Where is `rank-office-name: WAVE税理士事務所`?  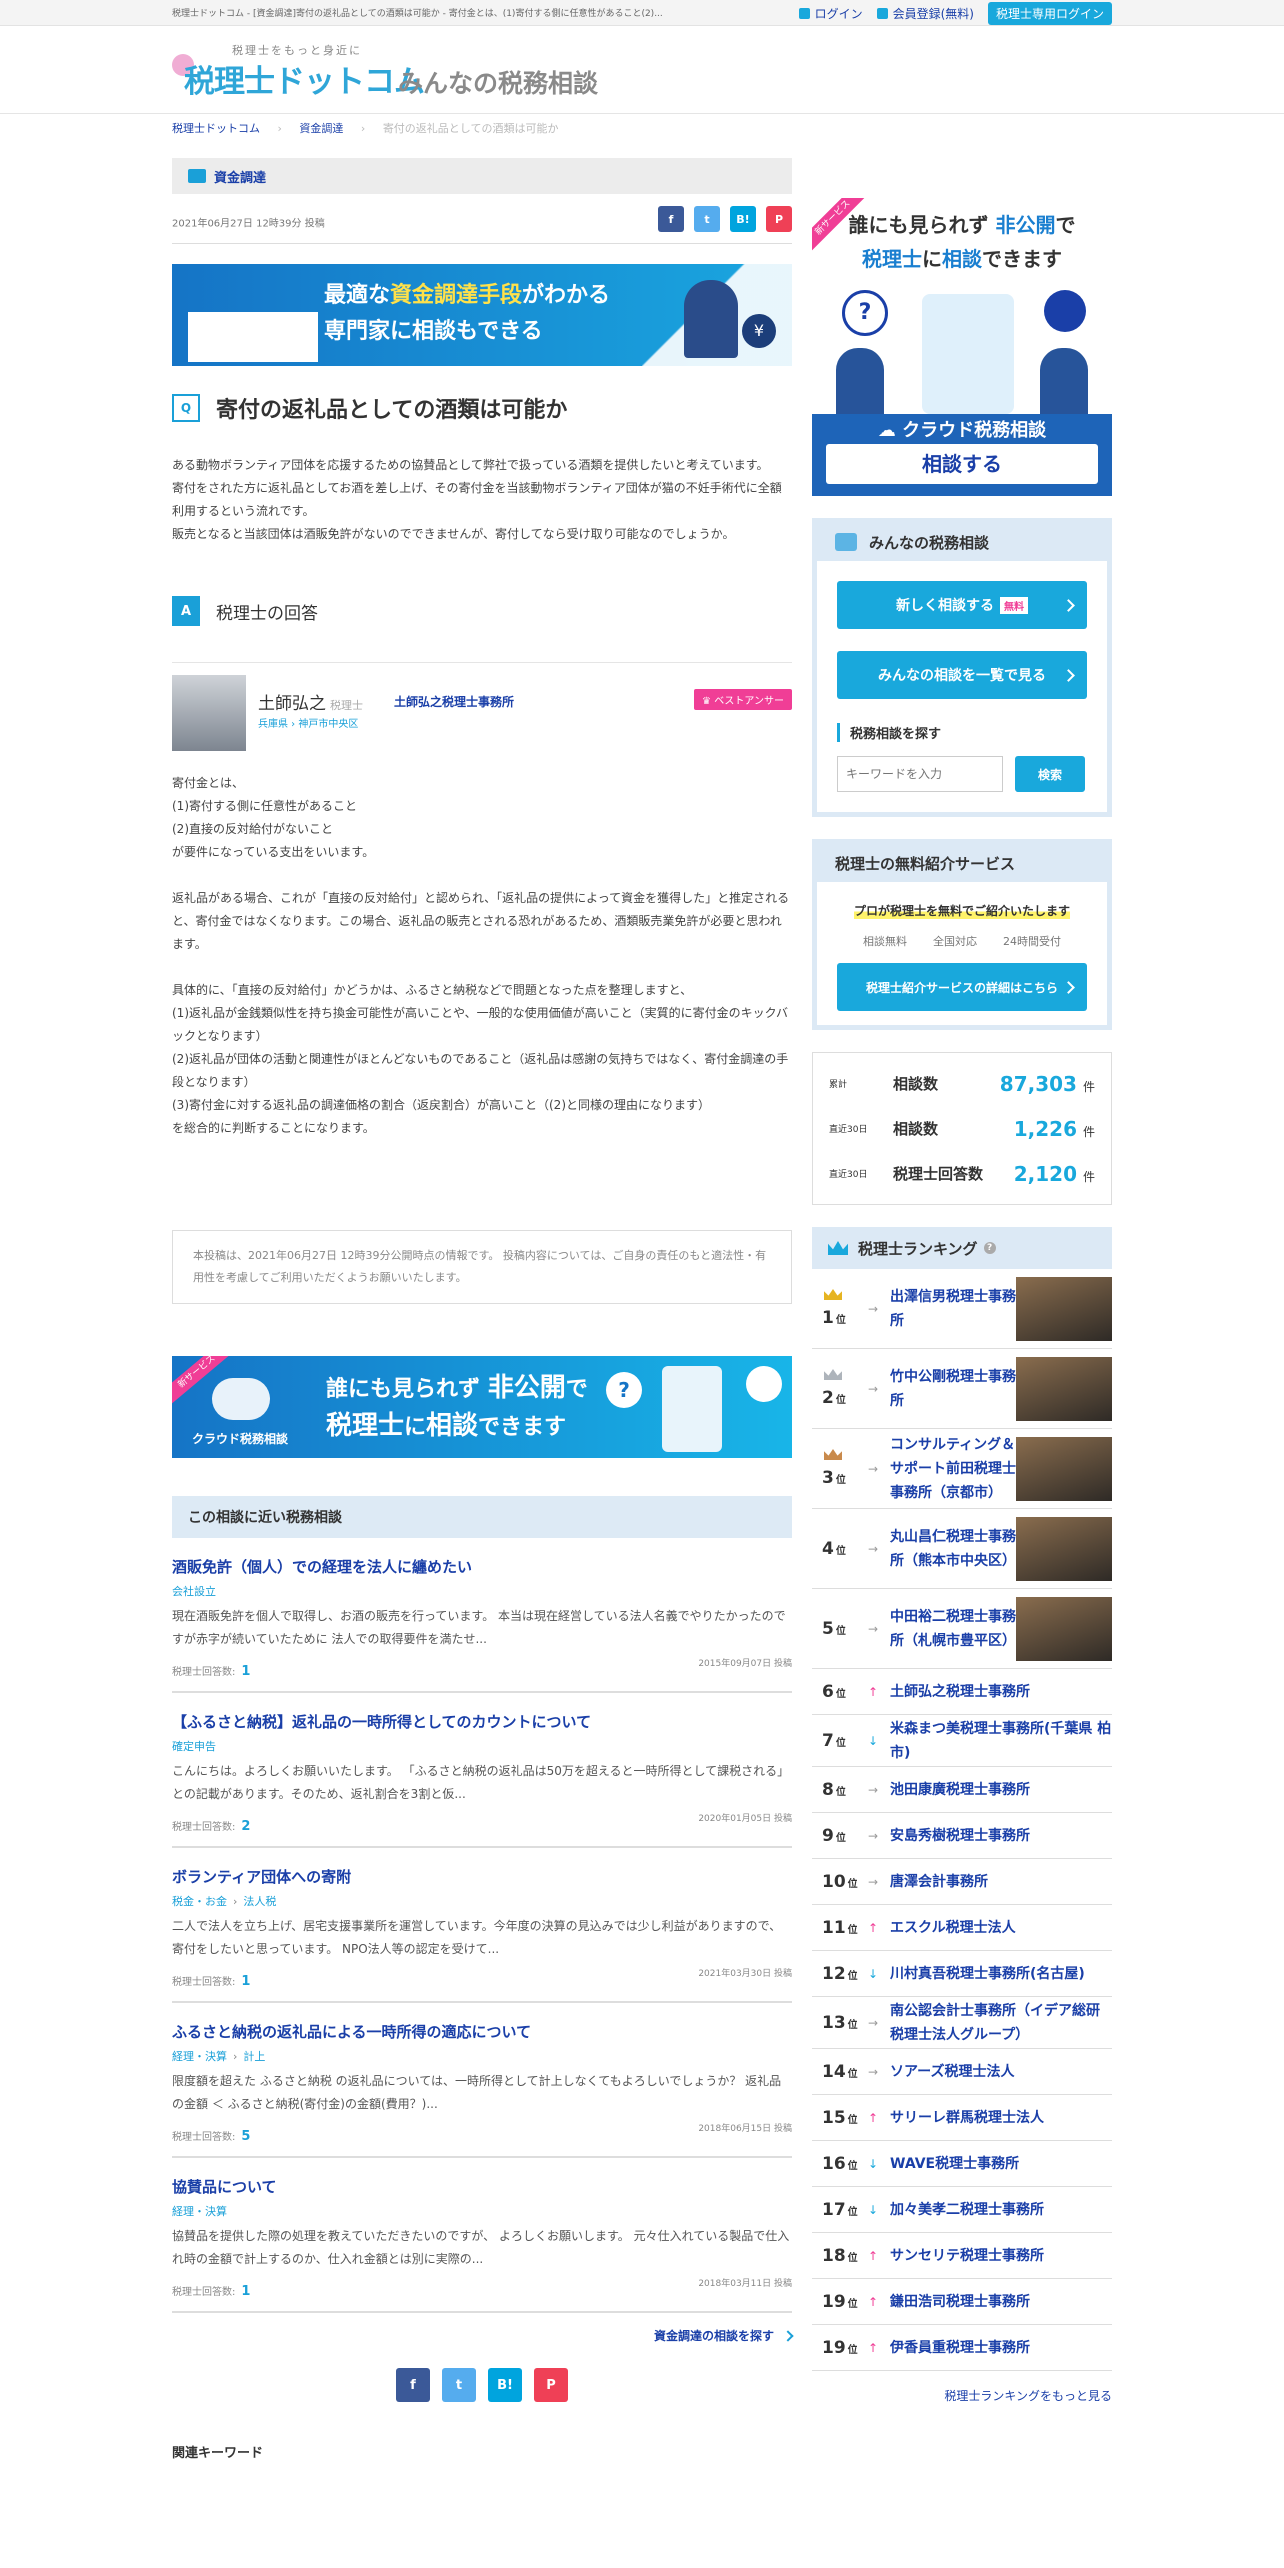
rank-office-name: WAVE税理士事務所 is located at coordinates (1001, 2164).